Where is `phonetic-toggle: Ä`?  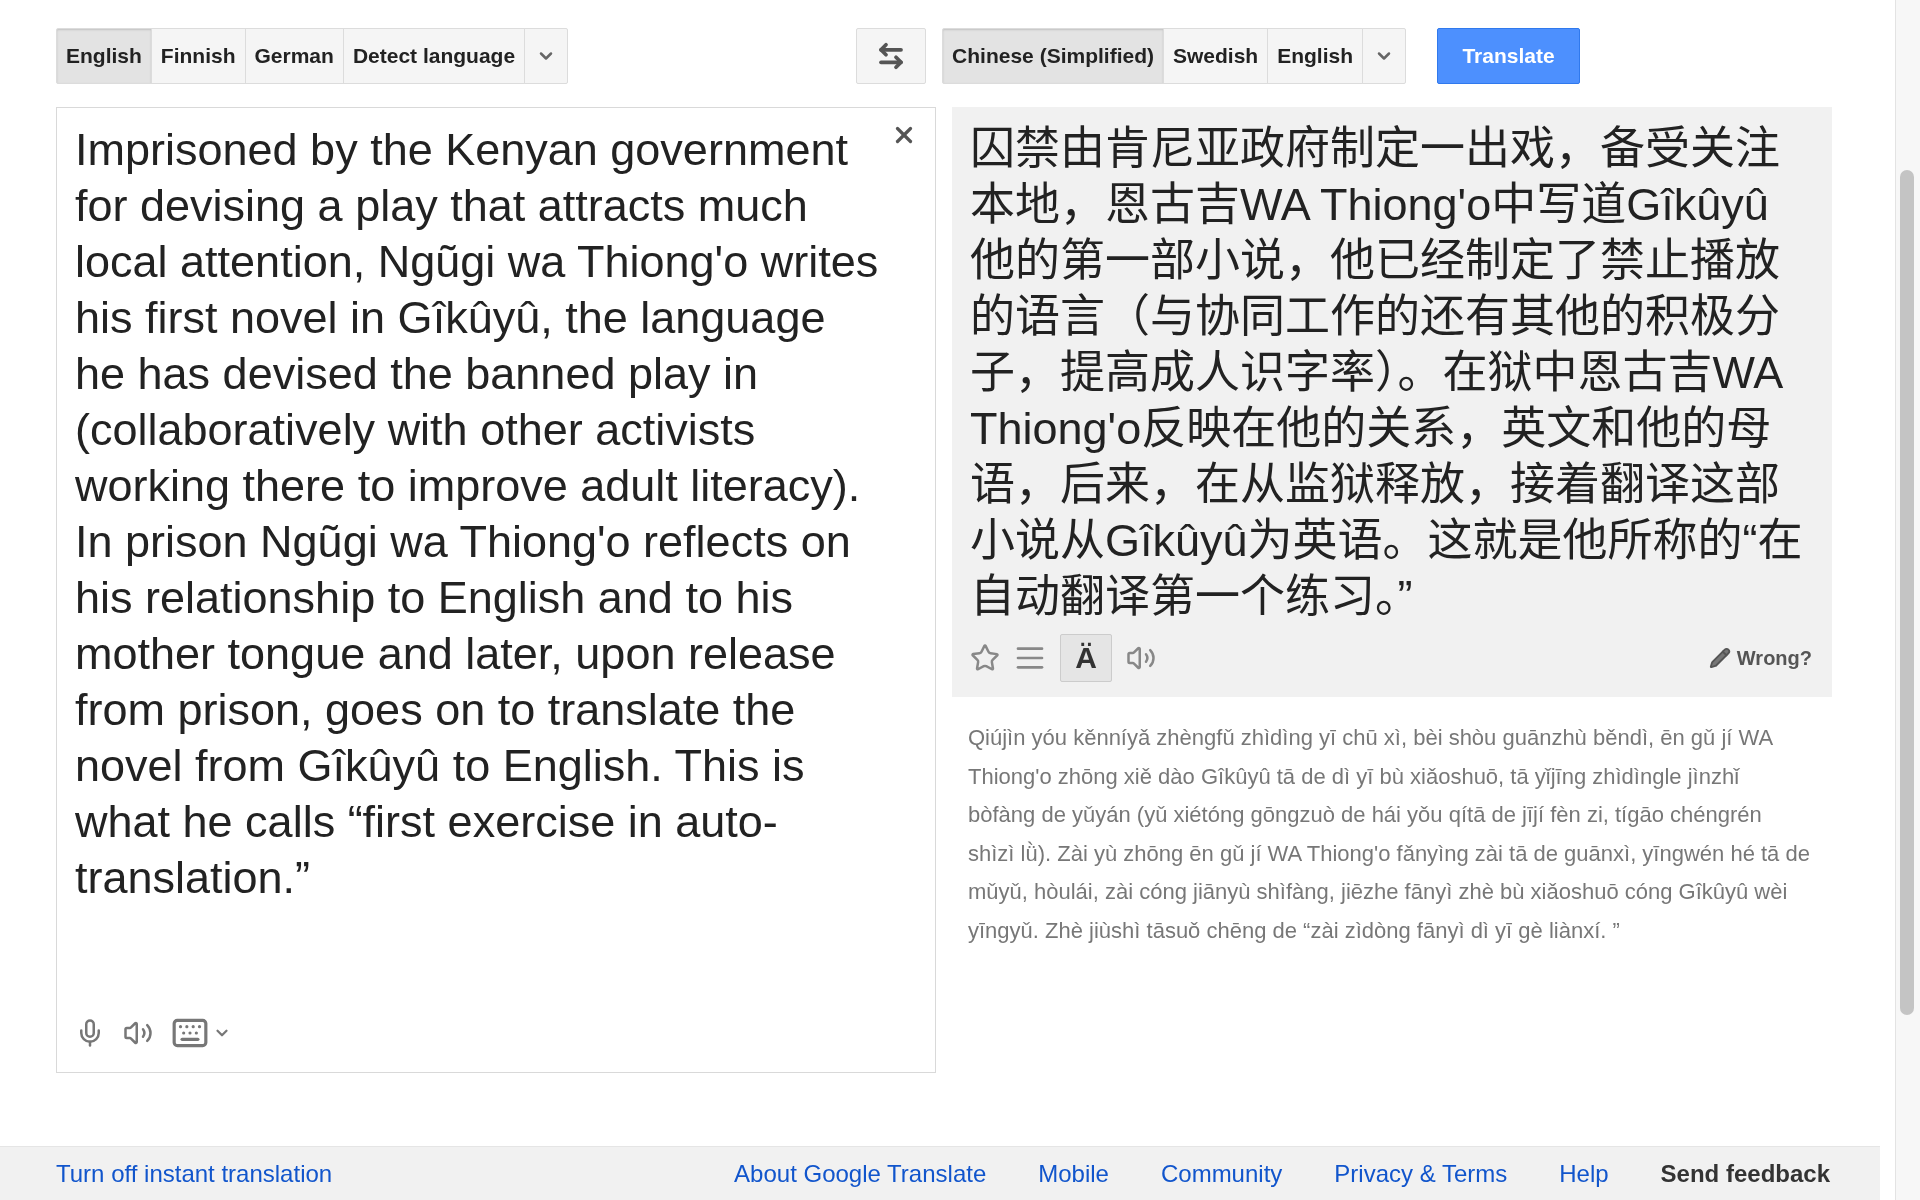 phonetic-toggle: Ä is located at coordinates (1086, 658).